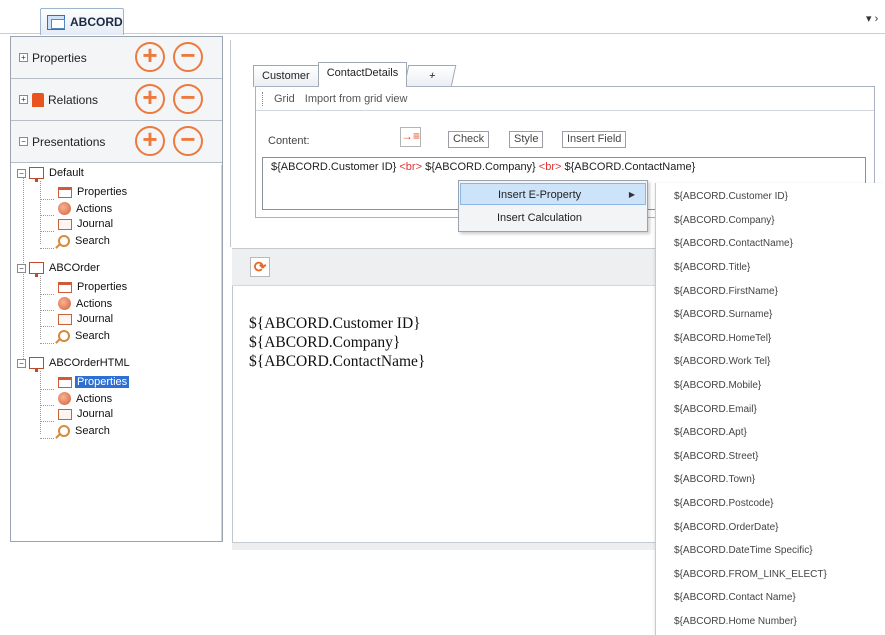 This screenshot has width=885, height=635. I want to click on tree-node-label: Default, so click(66, 173).